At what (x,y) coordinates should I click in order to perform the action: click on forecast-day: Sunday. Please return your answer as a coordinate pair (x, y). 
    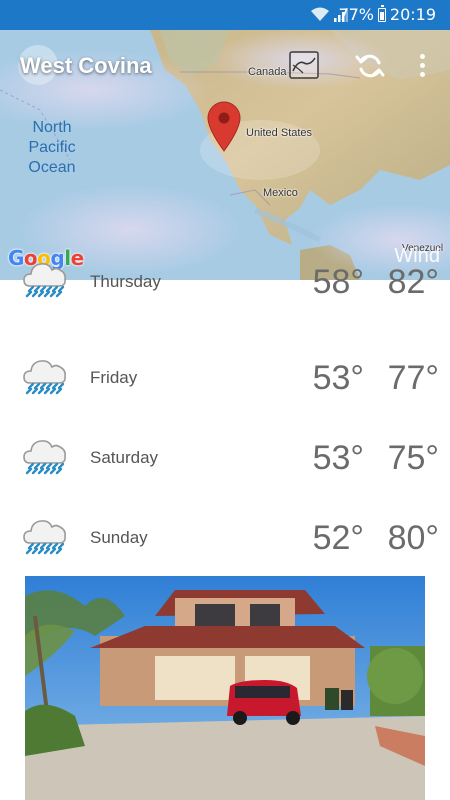
    Looking at the image, I should click on (119, 537).